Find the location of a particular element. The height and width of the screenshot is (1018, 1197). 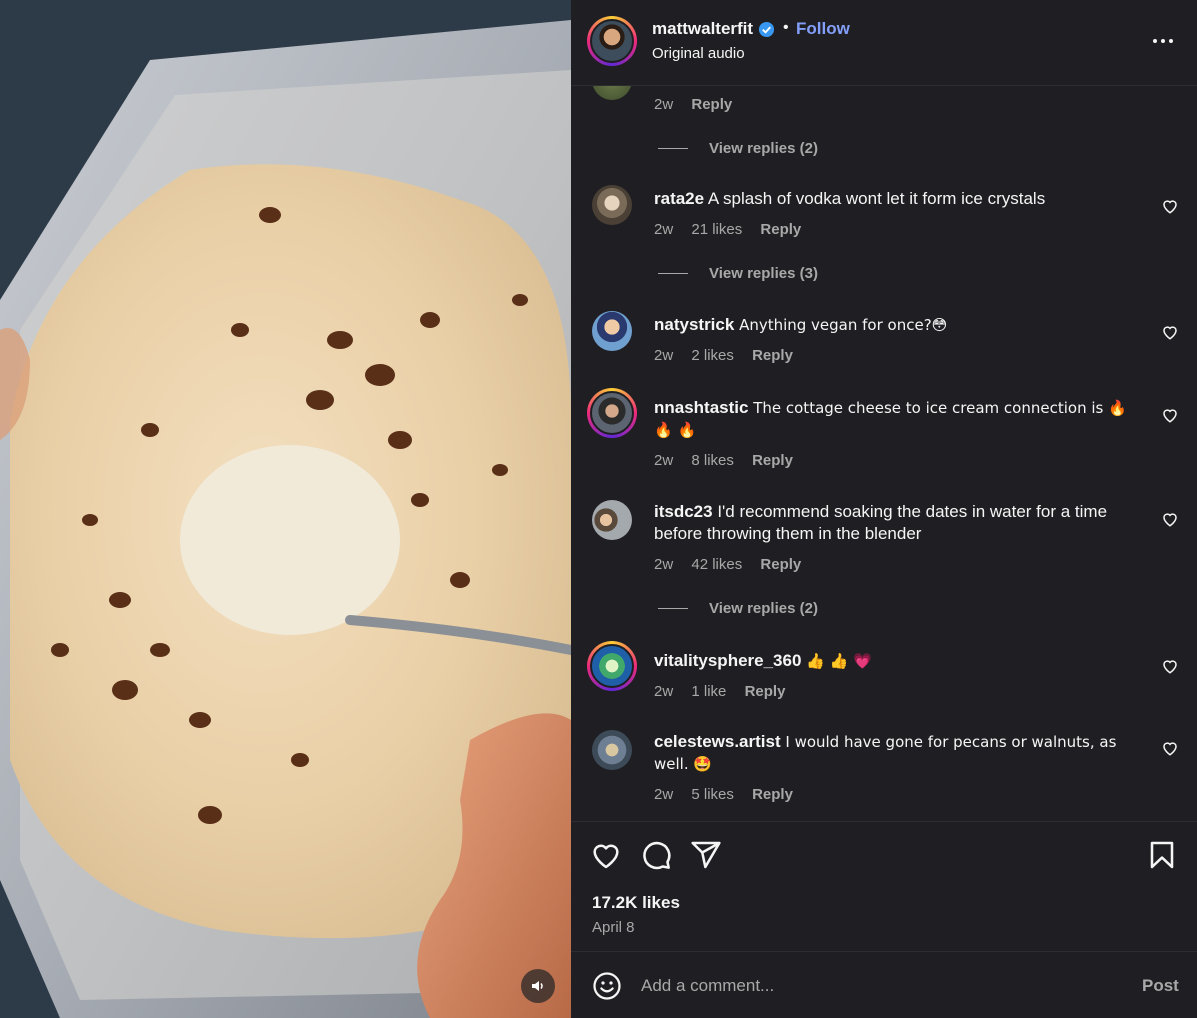

more-options-icon is located at coordinates (1163, 41).